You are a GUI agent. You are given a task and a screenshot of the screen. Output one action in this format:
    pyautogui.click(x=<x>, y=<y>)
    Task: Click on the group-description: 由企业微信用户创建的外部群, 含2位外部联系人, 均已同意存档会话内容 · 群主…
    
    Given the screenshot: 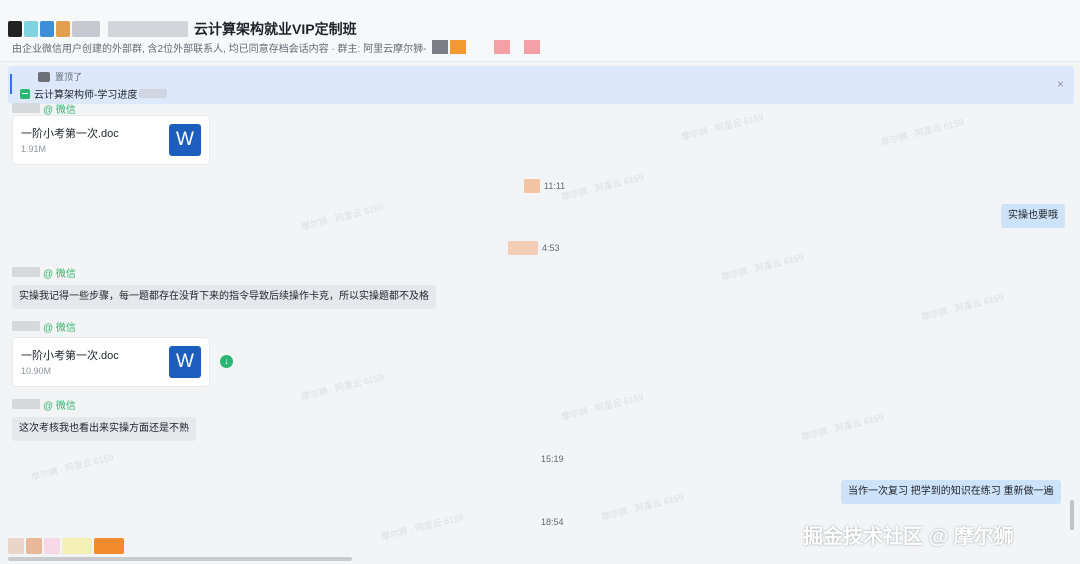 What is the action you would take?
    pyautogui.click(x=219, y=49)
    